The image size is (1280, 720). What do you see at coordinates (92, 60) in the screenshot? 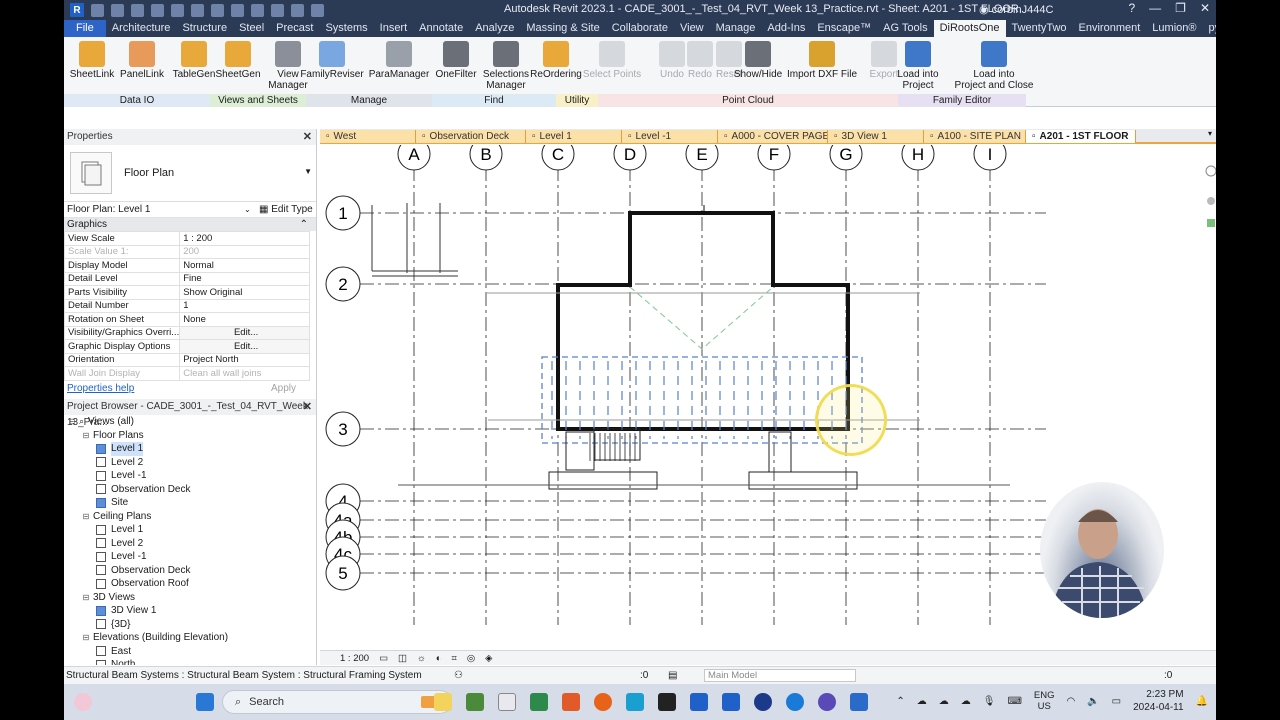
I see `sheetlink-tool: SheetLink` at bounding box center [92, 60].